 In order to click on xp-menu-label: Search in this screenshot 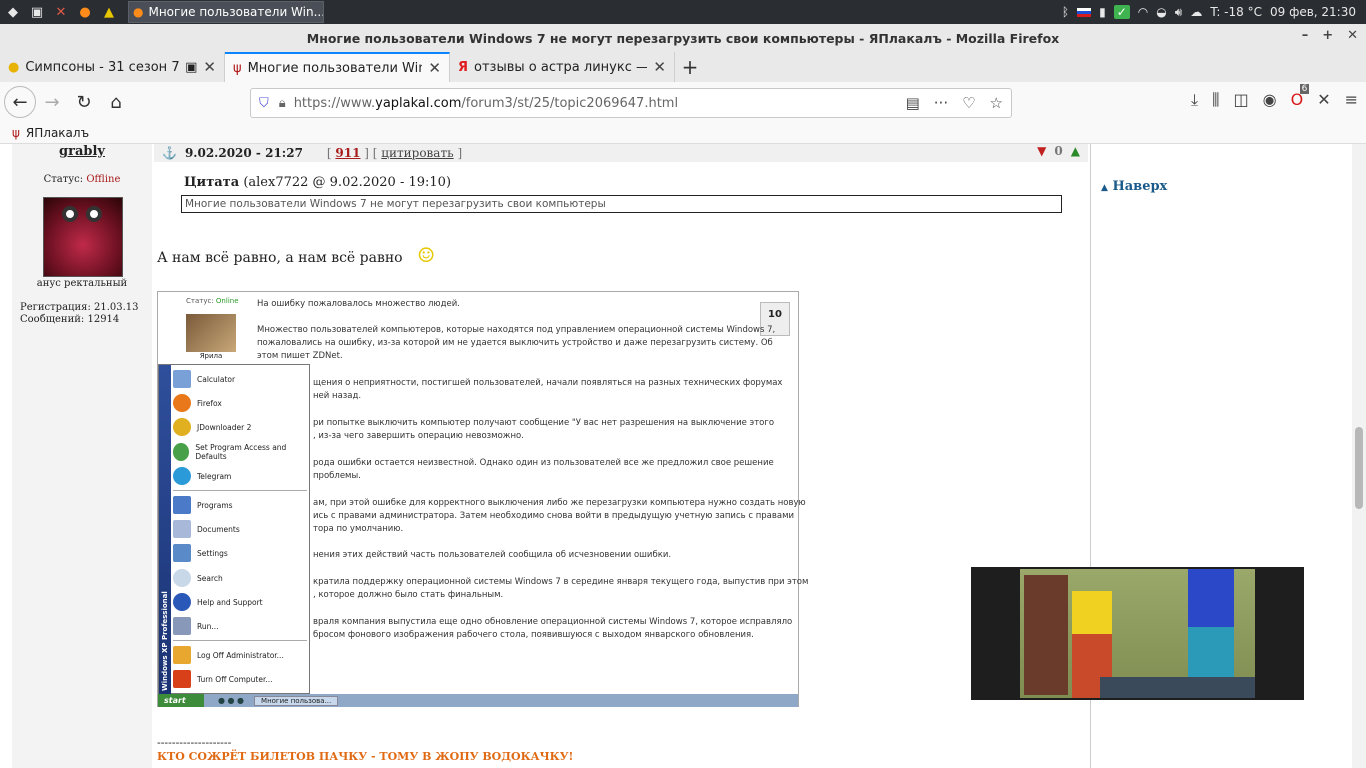, I will do `click(210, 578)`.